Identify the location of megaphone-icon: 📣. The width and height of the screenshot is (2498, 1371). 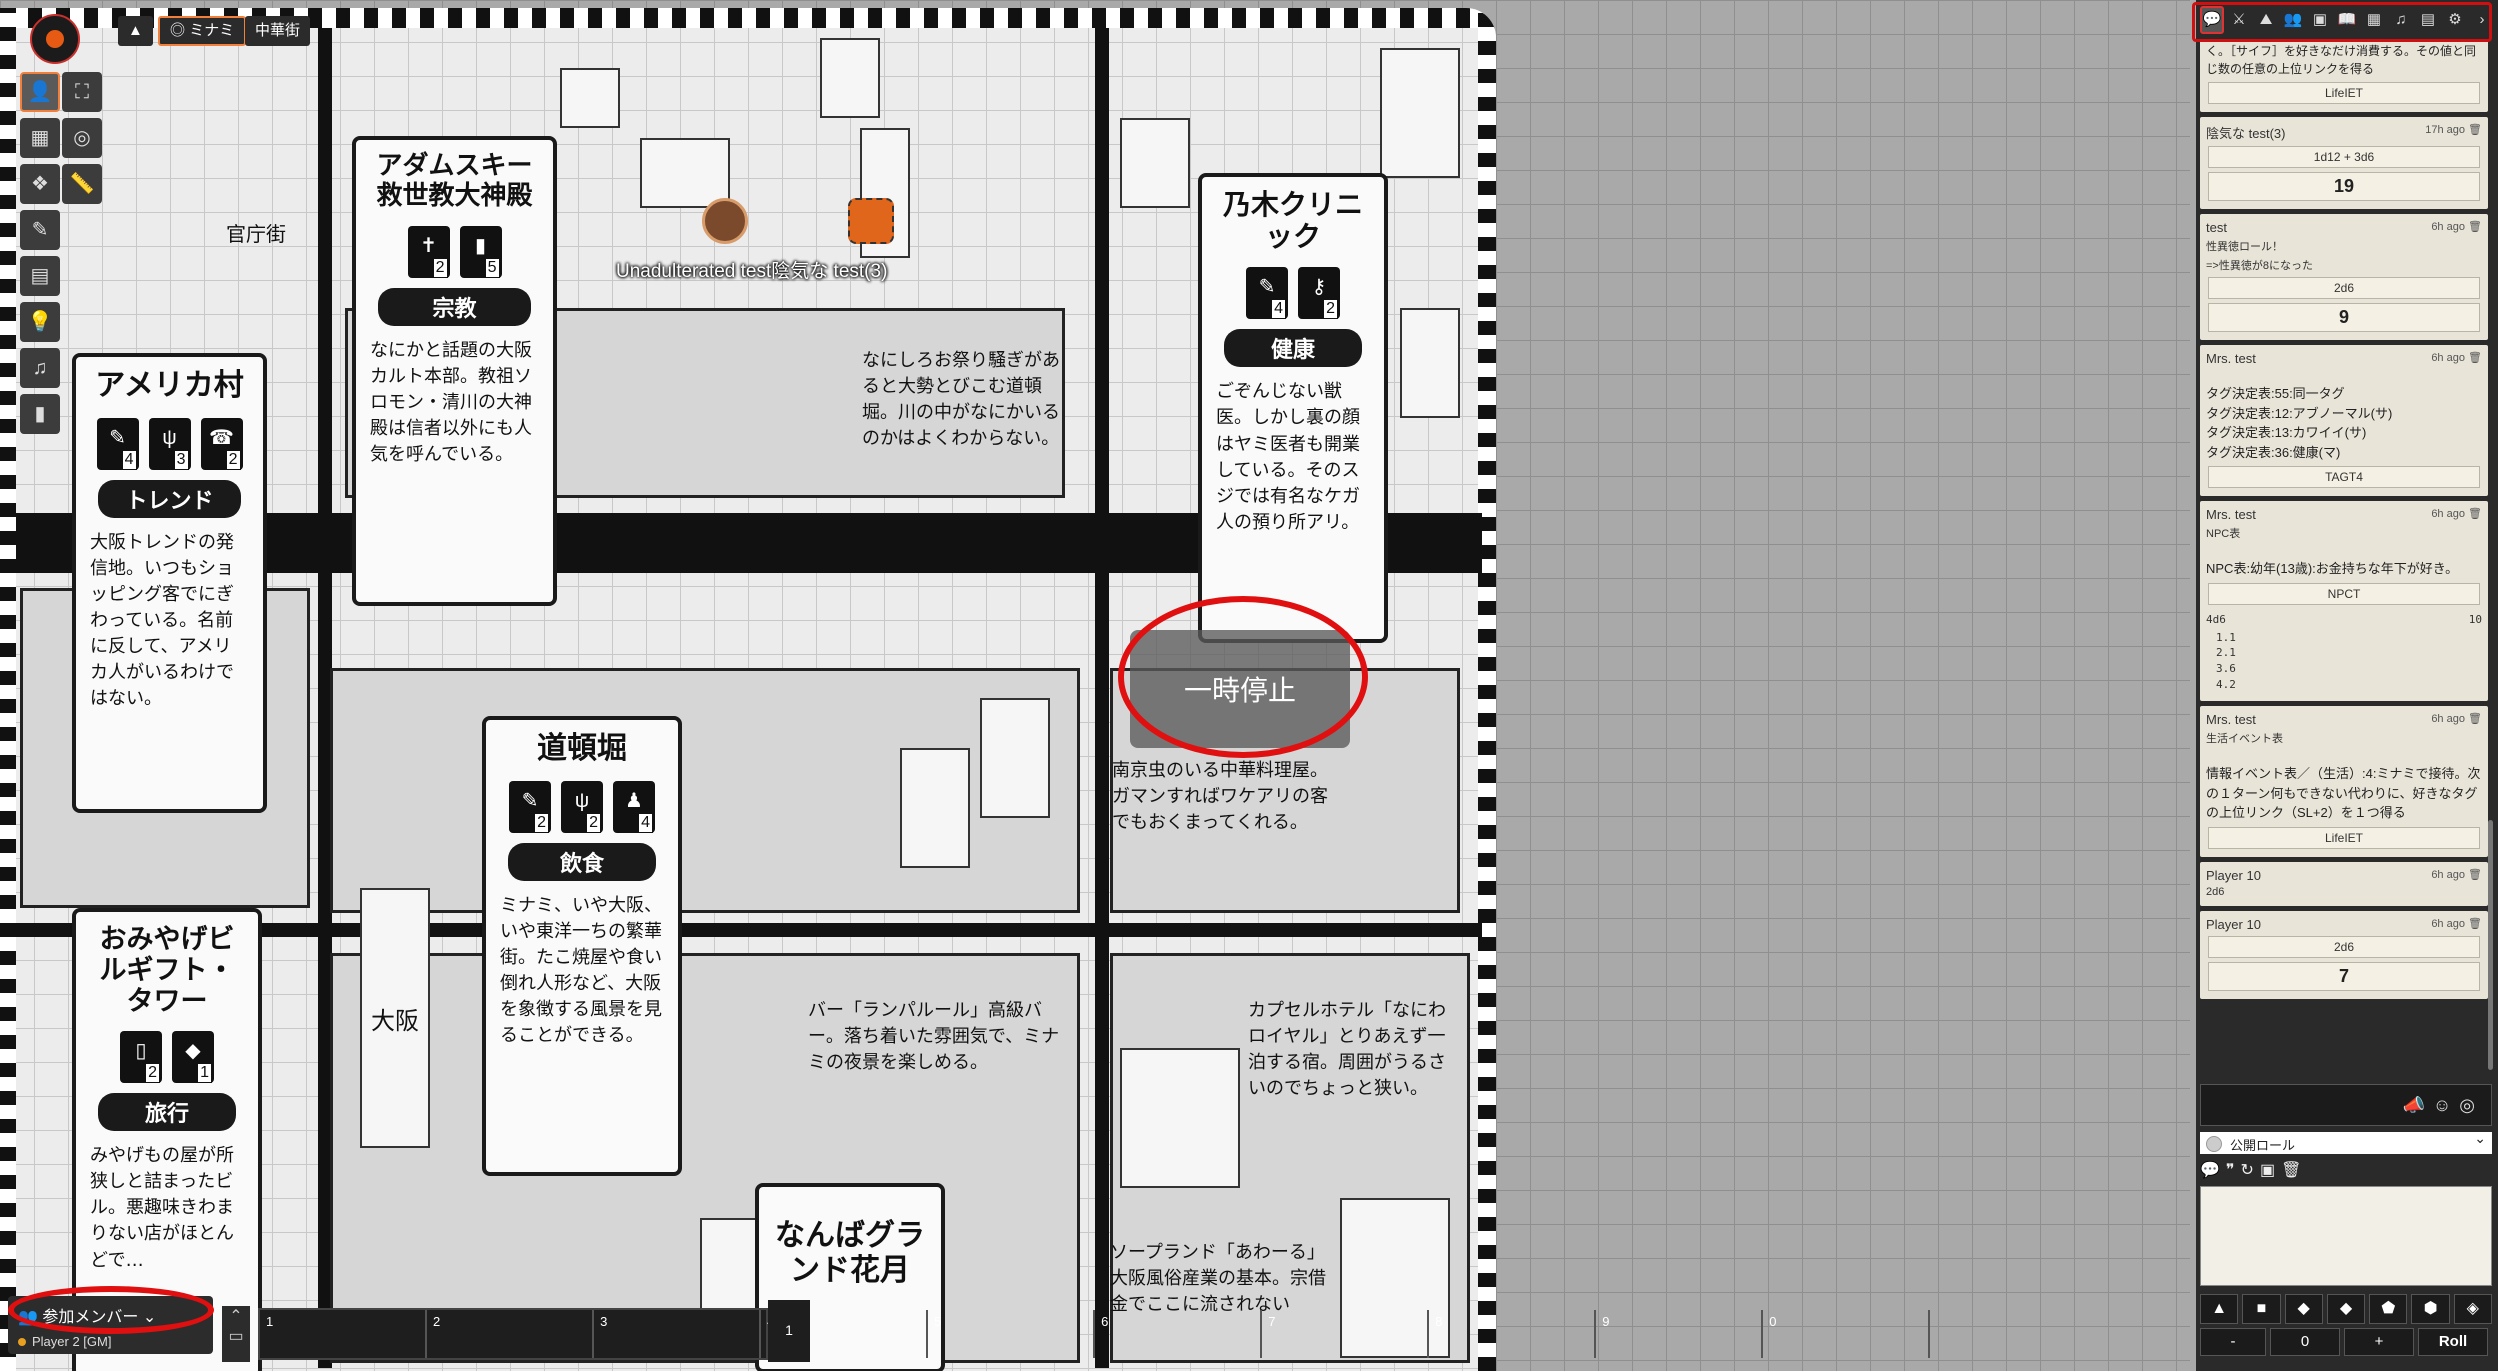
(2417, 1105).